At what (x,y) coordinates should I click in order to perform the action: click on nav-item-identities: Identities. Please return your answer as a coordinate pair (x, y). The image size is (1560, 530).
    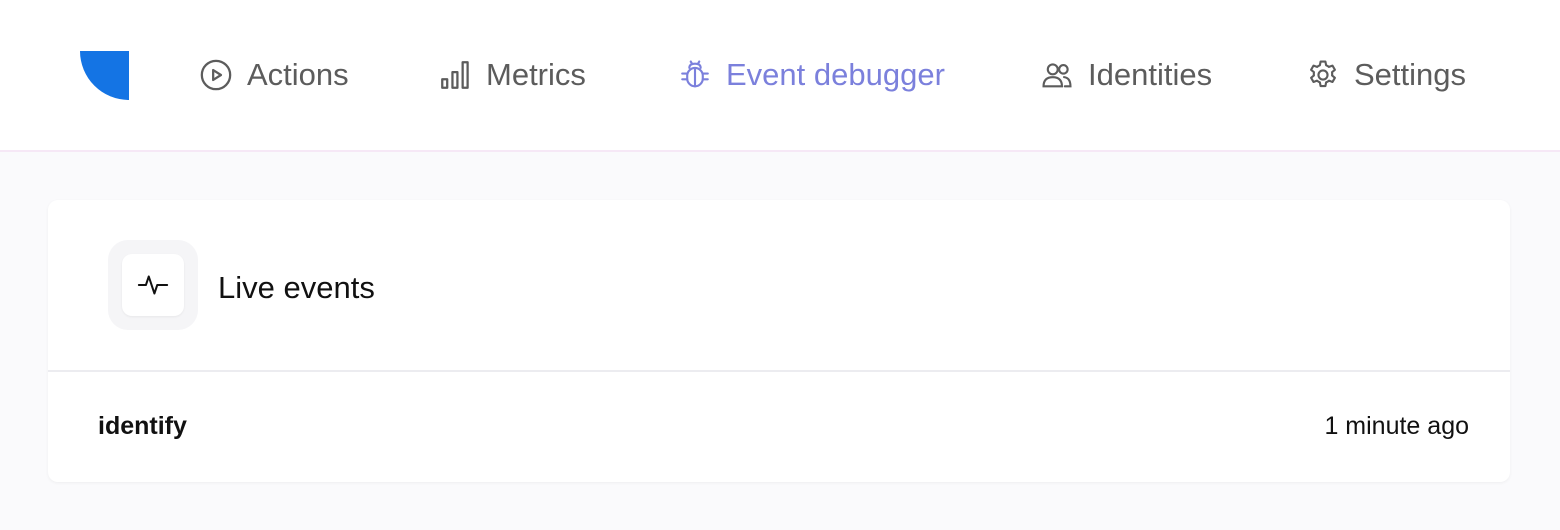
    Looking at the image, I should click on (1126, 75).